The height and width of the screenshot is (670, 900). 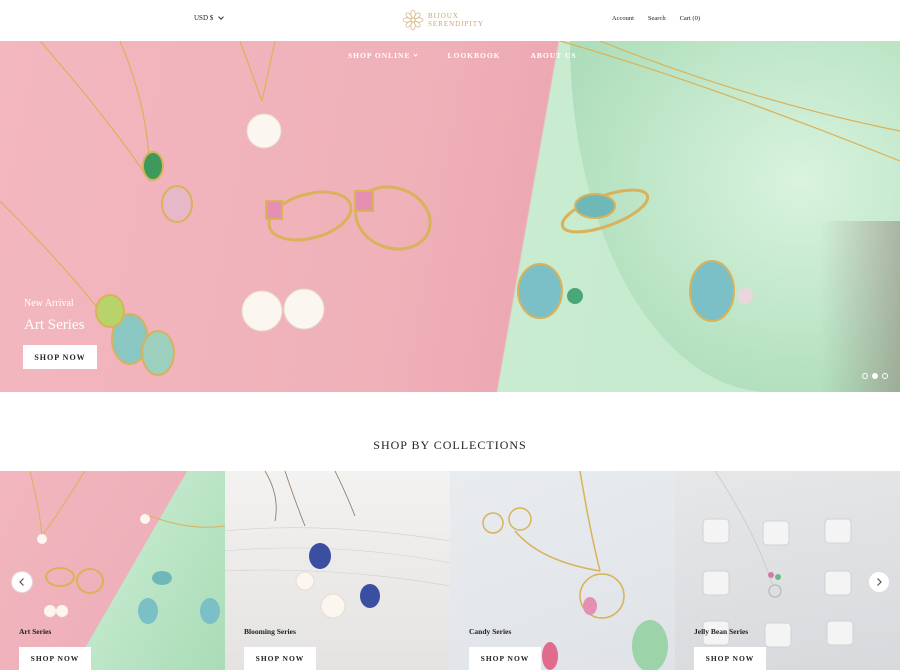 What do you see at coordinates (721, 631) in the screenshot?
I see `collection-label: Jelly Bean Series` at bounding box center [721, 631].